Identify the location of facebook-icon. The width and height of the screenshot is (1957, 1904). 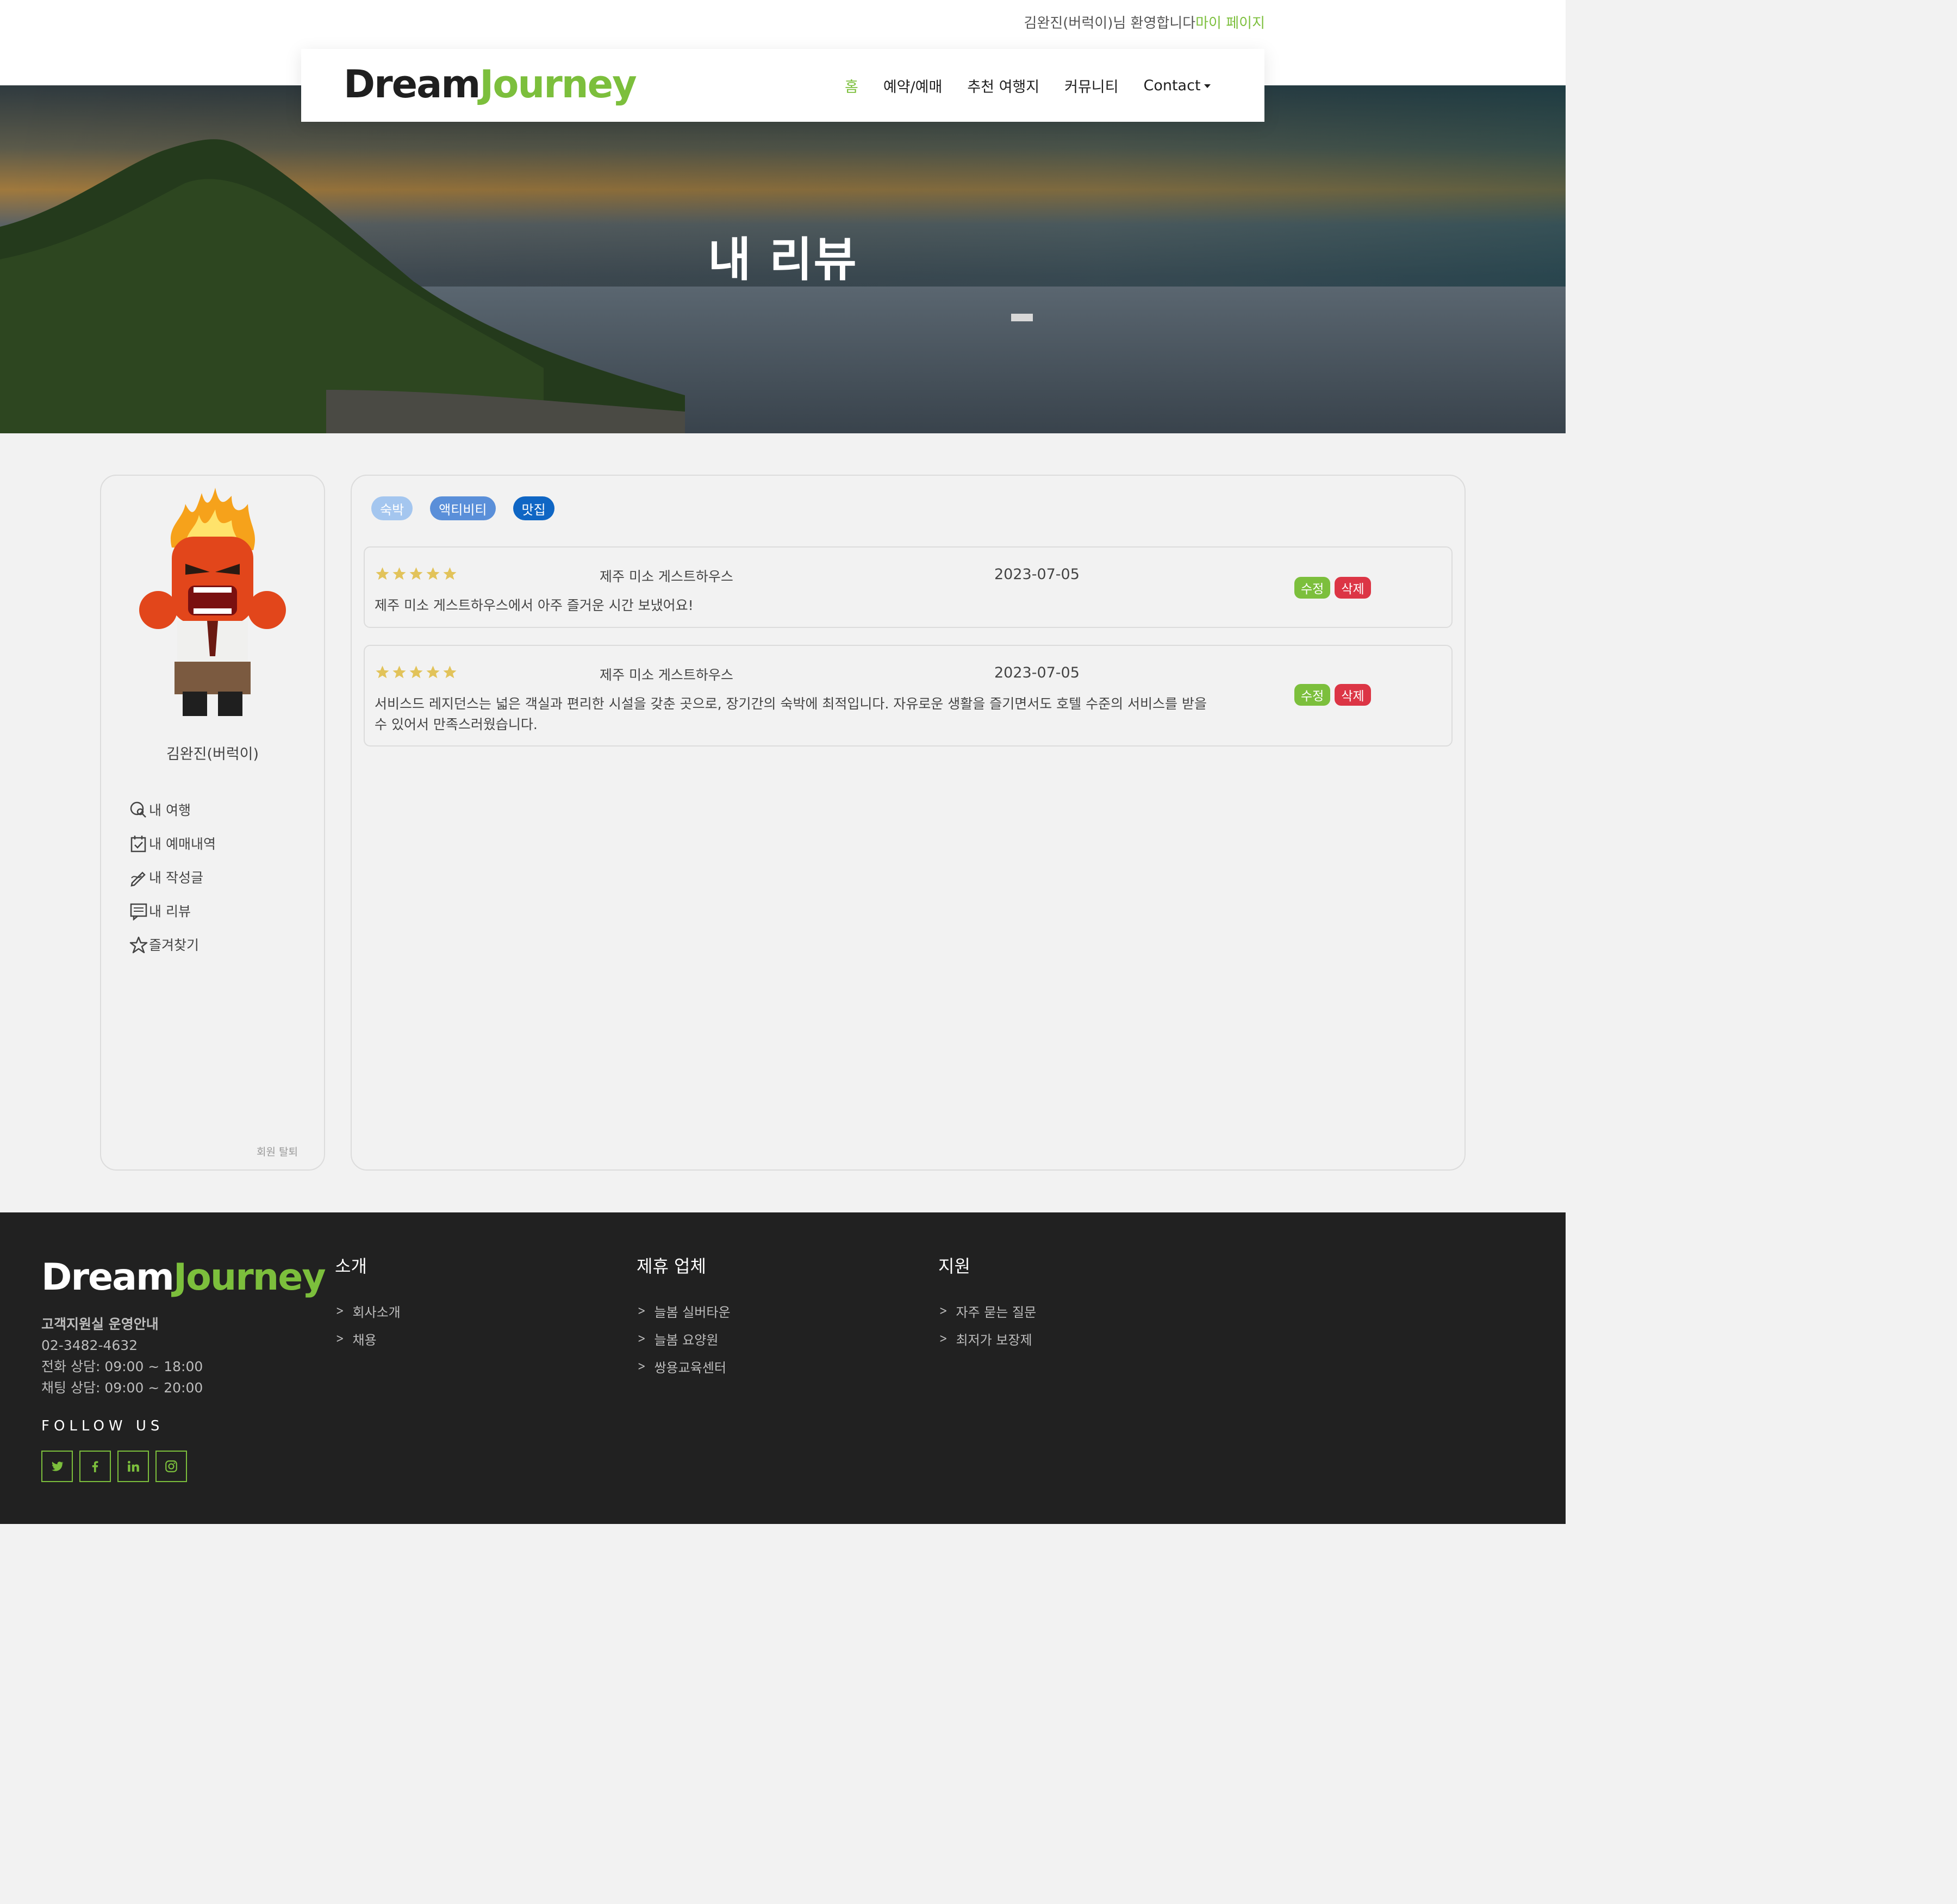
(95, 1466).